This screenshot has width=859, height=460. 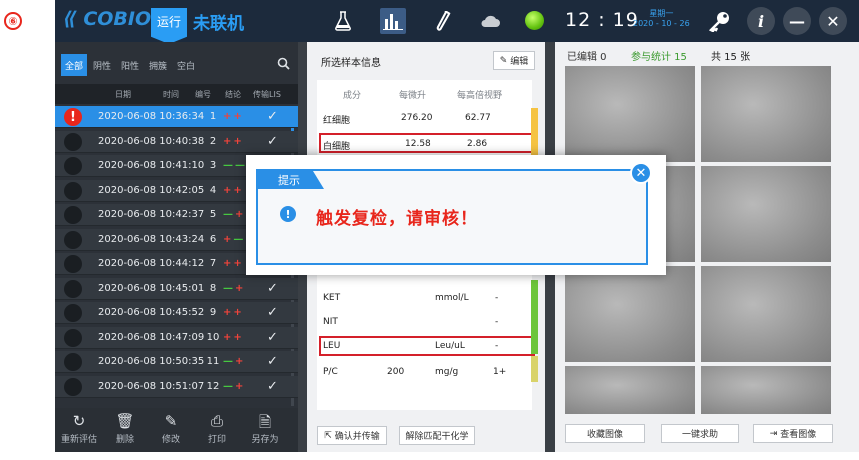 What do you see at coordinates (424, 322) in the screenshot?
I see `table-row: NIT -` at bounding box center [424, 322].